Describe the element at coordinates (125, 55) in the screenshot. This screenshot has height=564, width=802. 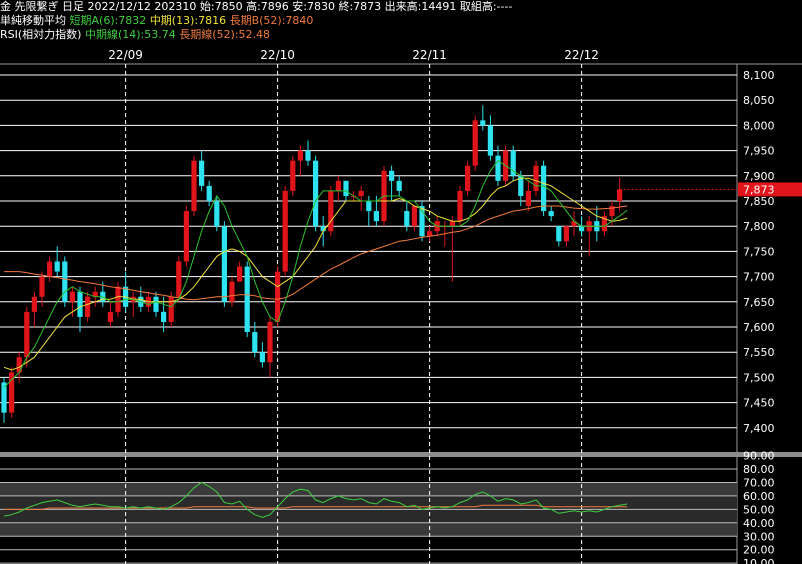
I see `x-tick-label: 22/09` at that location.